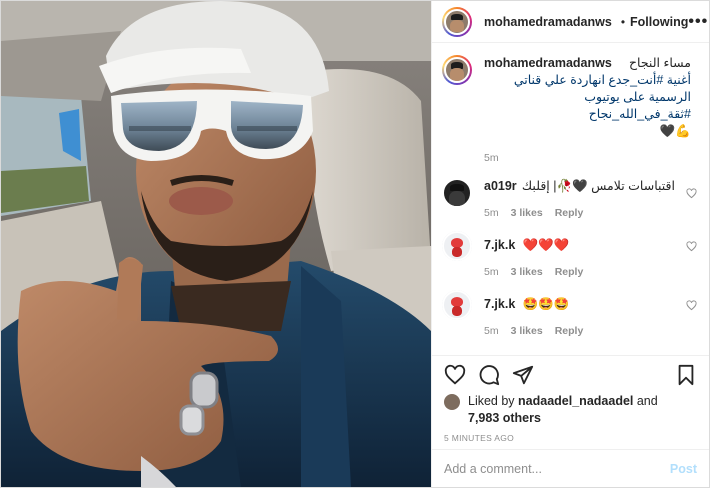  I want to click on likes-count: 7,983 others, so click(504, 418).